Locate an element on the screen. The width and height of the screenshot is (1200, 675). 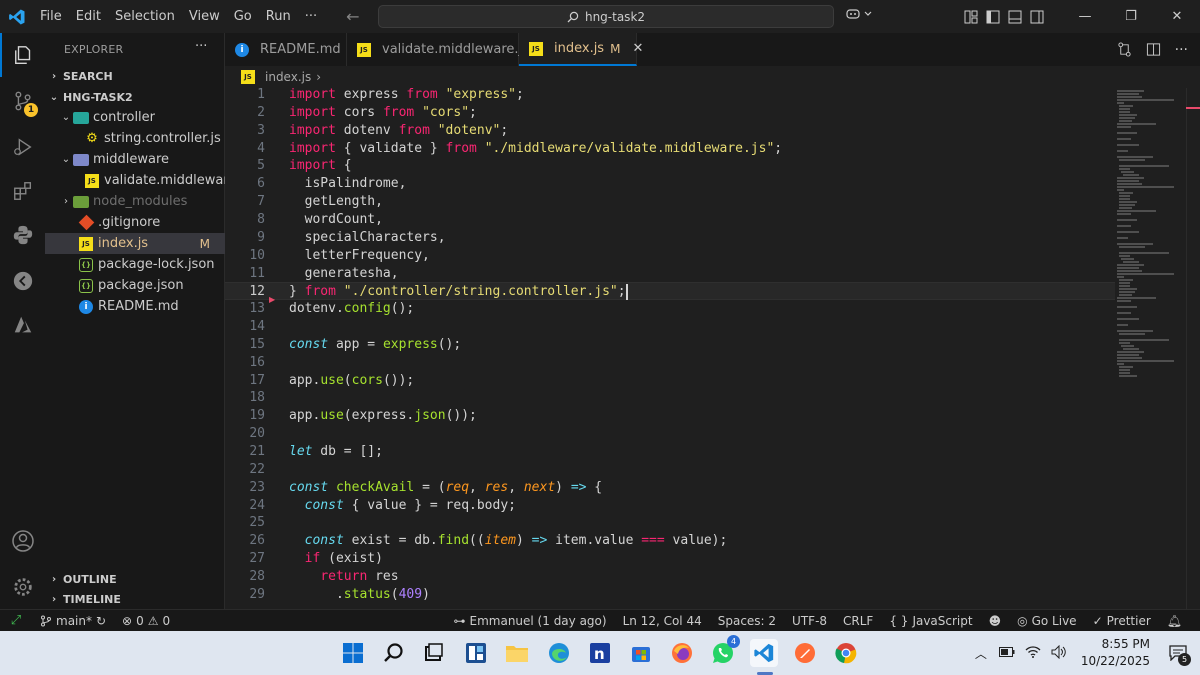
menu-go: Go is located at coordinates (243, 16).